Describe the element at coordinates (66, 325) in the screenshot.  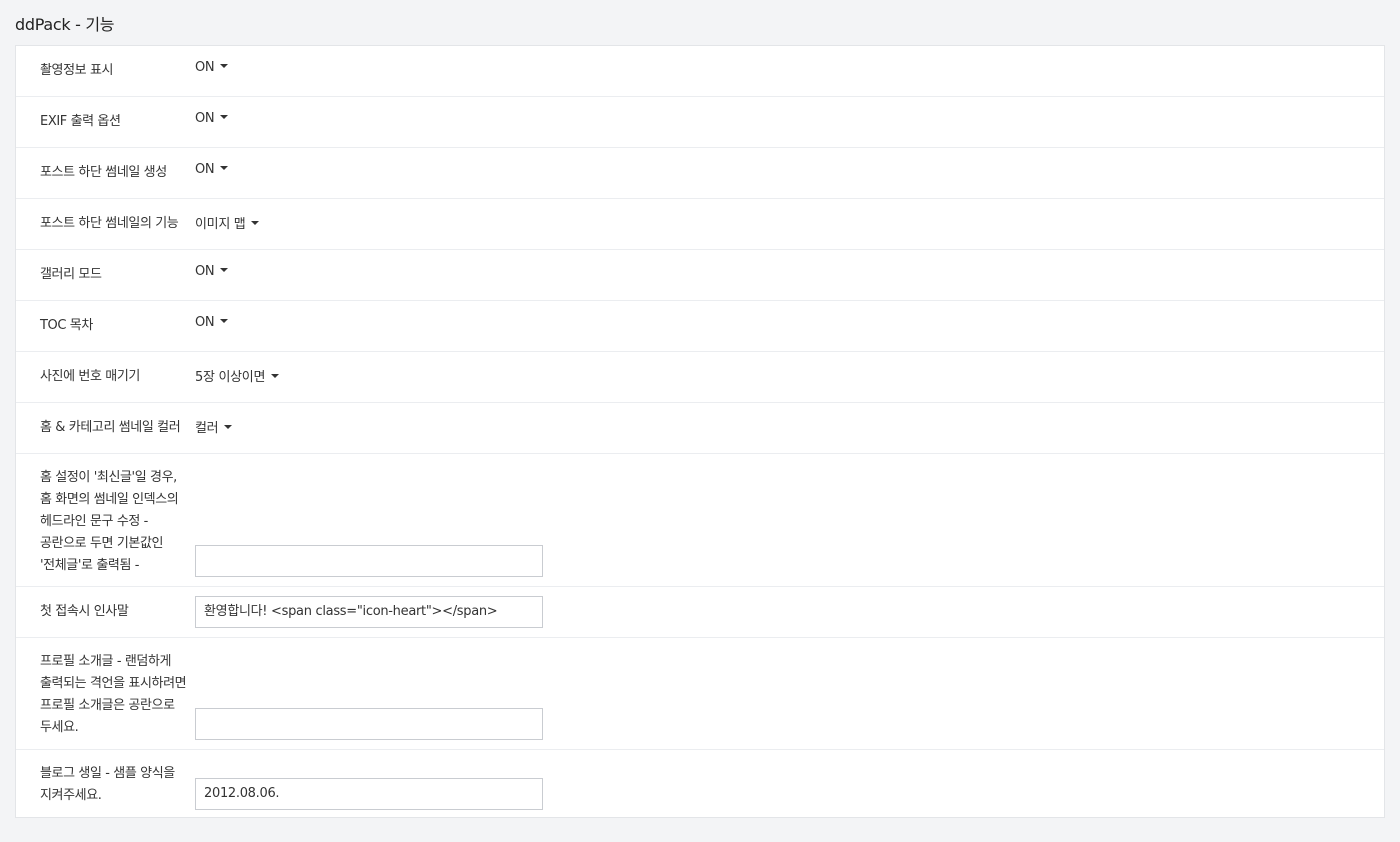
I see `setting-label: TOC 목차` at that location.